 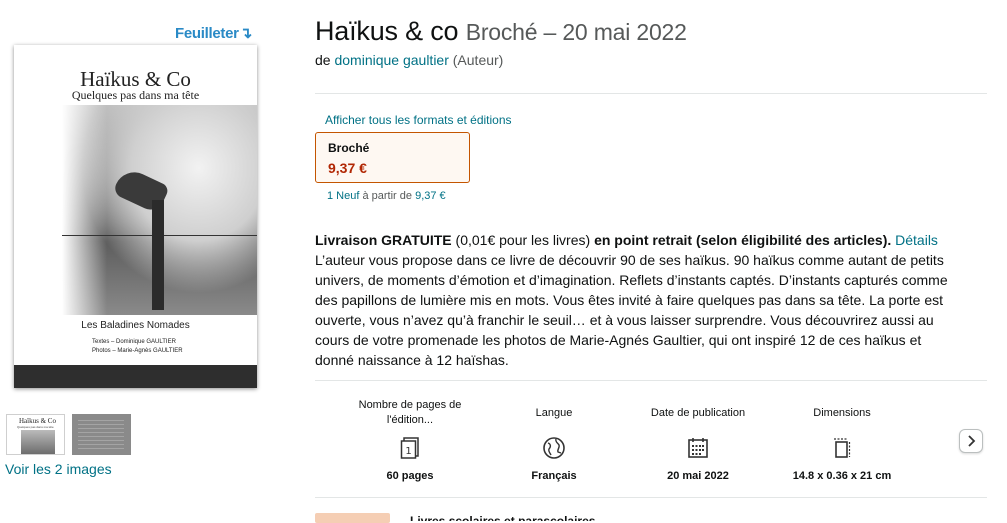 What do you see at coordinates (246, 33) in the screenshot?
I see `arrow-down-icon: ↴` at bounding box center [246, 33].